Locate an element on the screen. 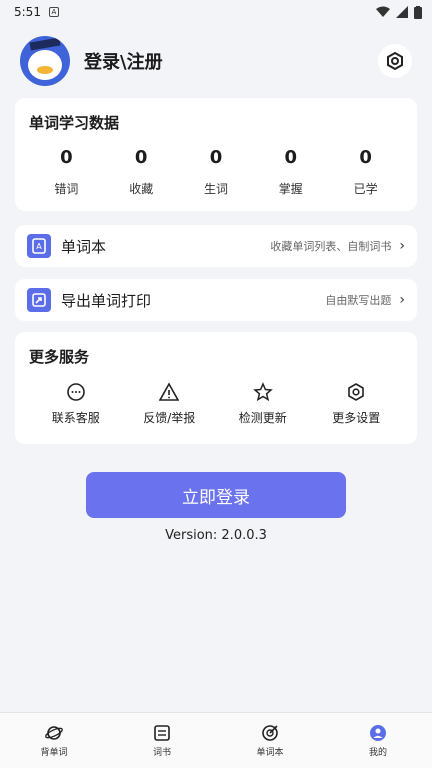 Image resolution: width=432 pixels, height=768 pixels. export-icon is located at coordinates (39, 300).